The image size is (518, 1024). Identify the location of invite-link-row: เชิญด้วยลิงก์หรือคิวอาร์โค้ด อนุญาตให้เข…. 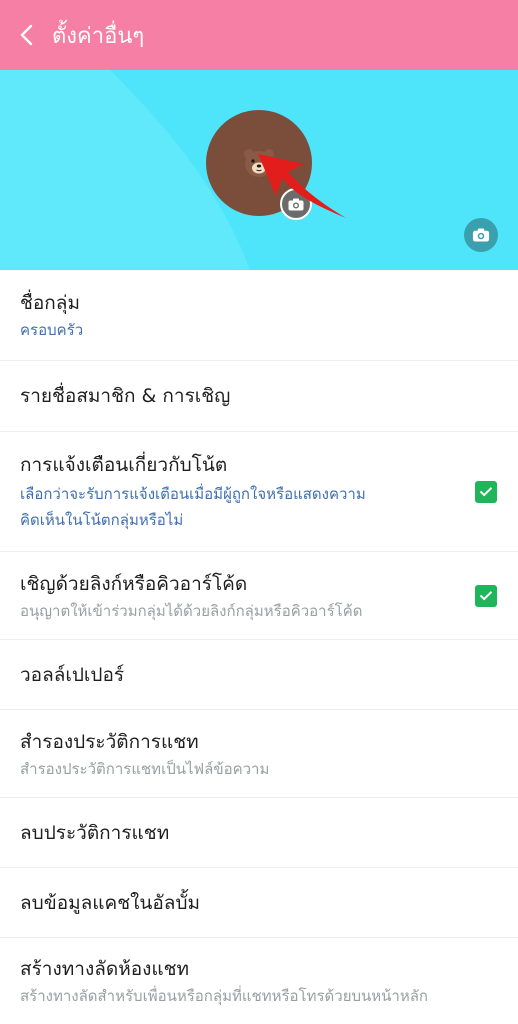
(259, 596).